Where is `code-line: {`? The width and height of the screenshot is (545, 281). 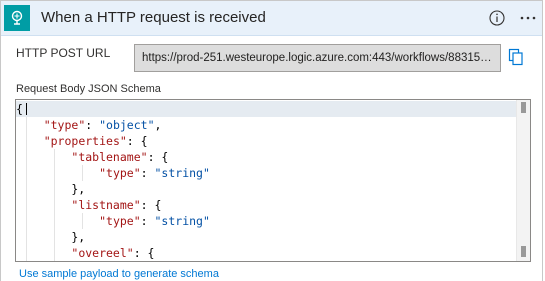 code-line: { is located at coordinates (266, 109).